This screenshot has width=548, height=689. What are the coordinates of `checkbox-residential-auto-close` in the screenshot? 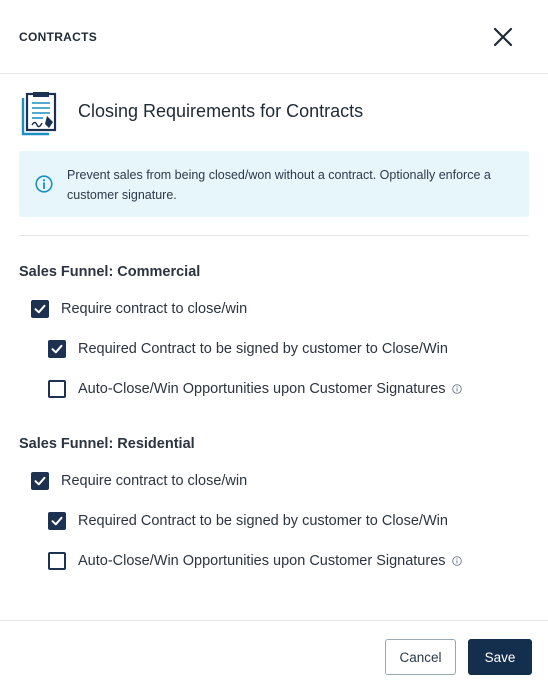 It's located at (57, 561).